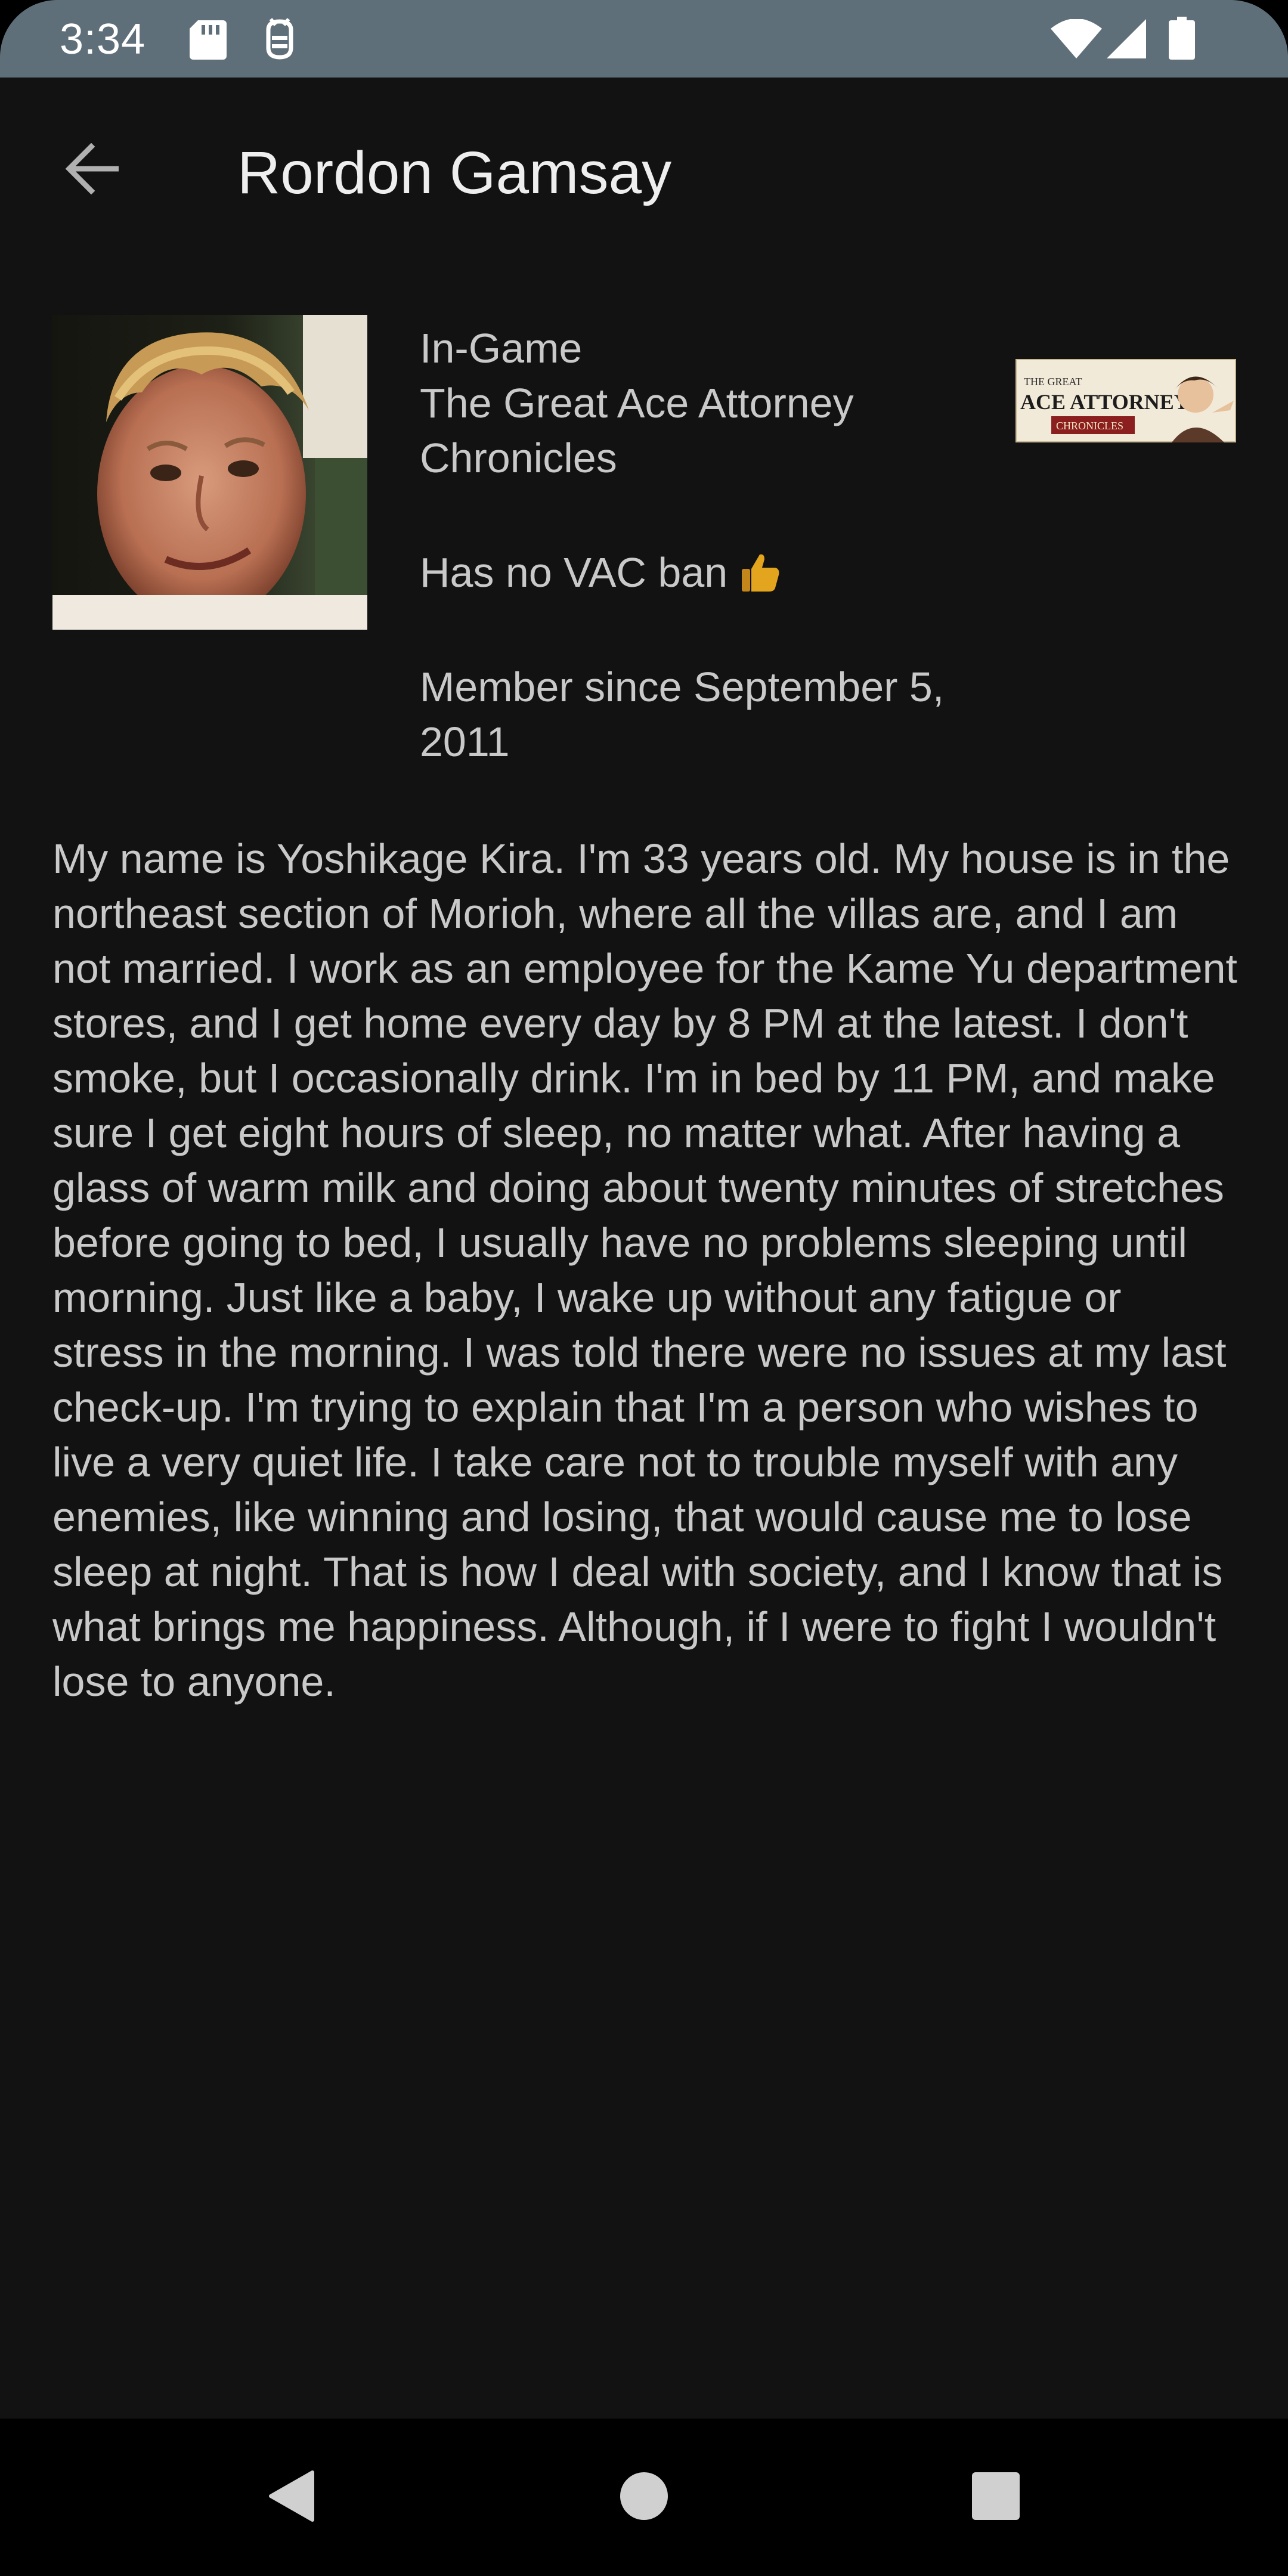 This screenshot has width=1288, height=2576. What do you see at coordinates (683, 715) in the screenshot?
I see `member-since: Member since September 5, 2011` at bounding box center [683, 715].